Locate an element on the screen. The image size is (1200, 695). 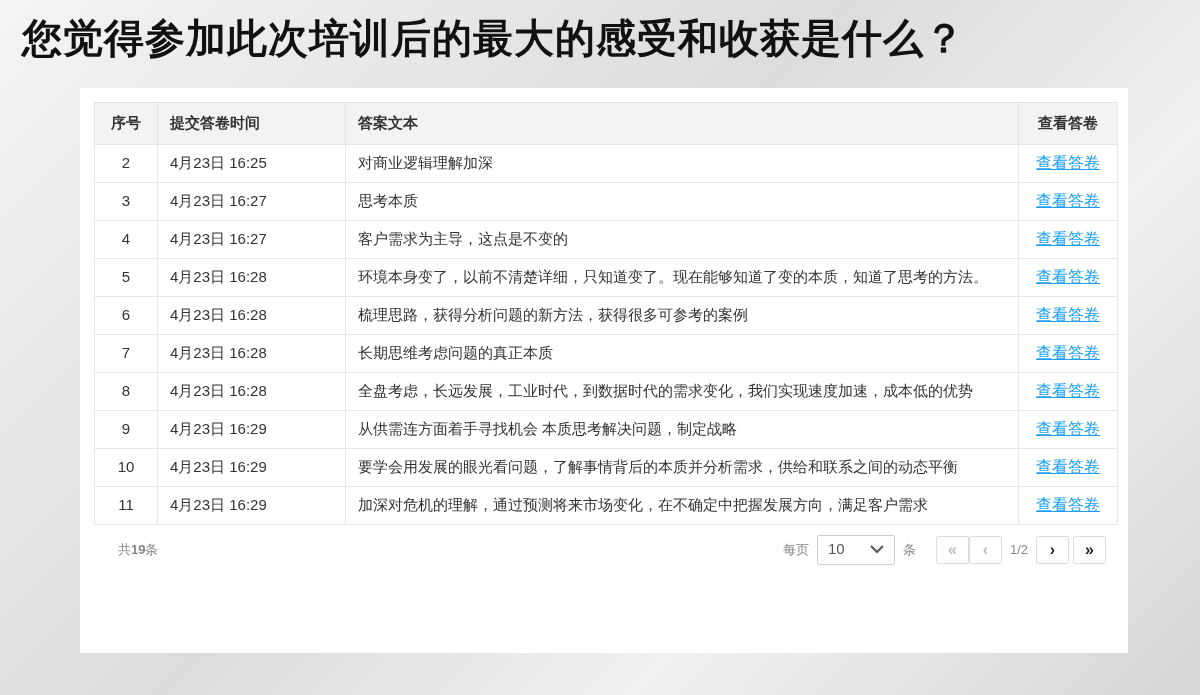
caret-icon is located at coordinates (876, 549).